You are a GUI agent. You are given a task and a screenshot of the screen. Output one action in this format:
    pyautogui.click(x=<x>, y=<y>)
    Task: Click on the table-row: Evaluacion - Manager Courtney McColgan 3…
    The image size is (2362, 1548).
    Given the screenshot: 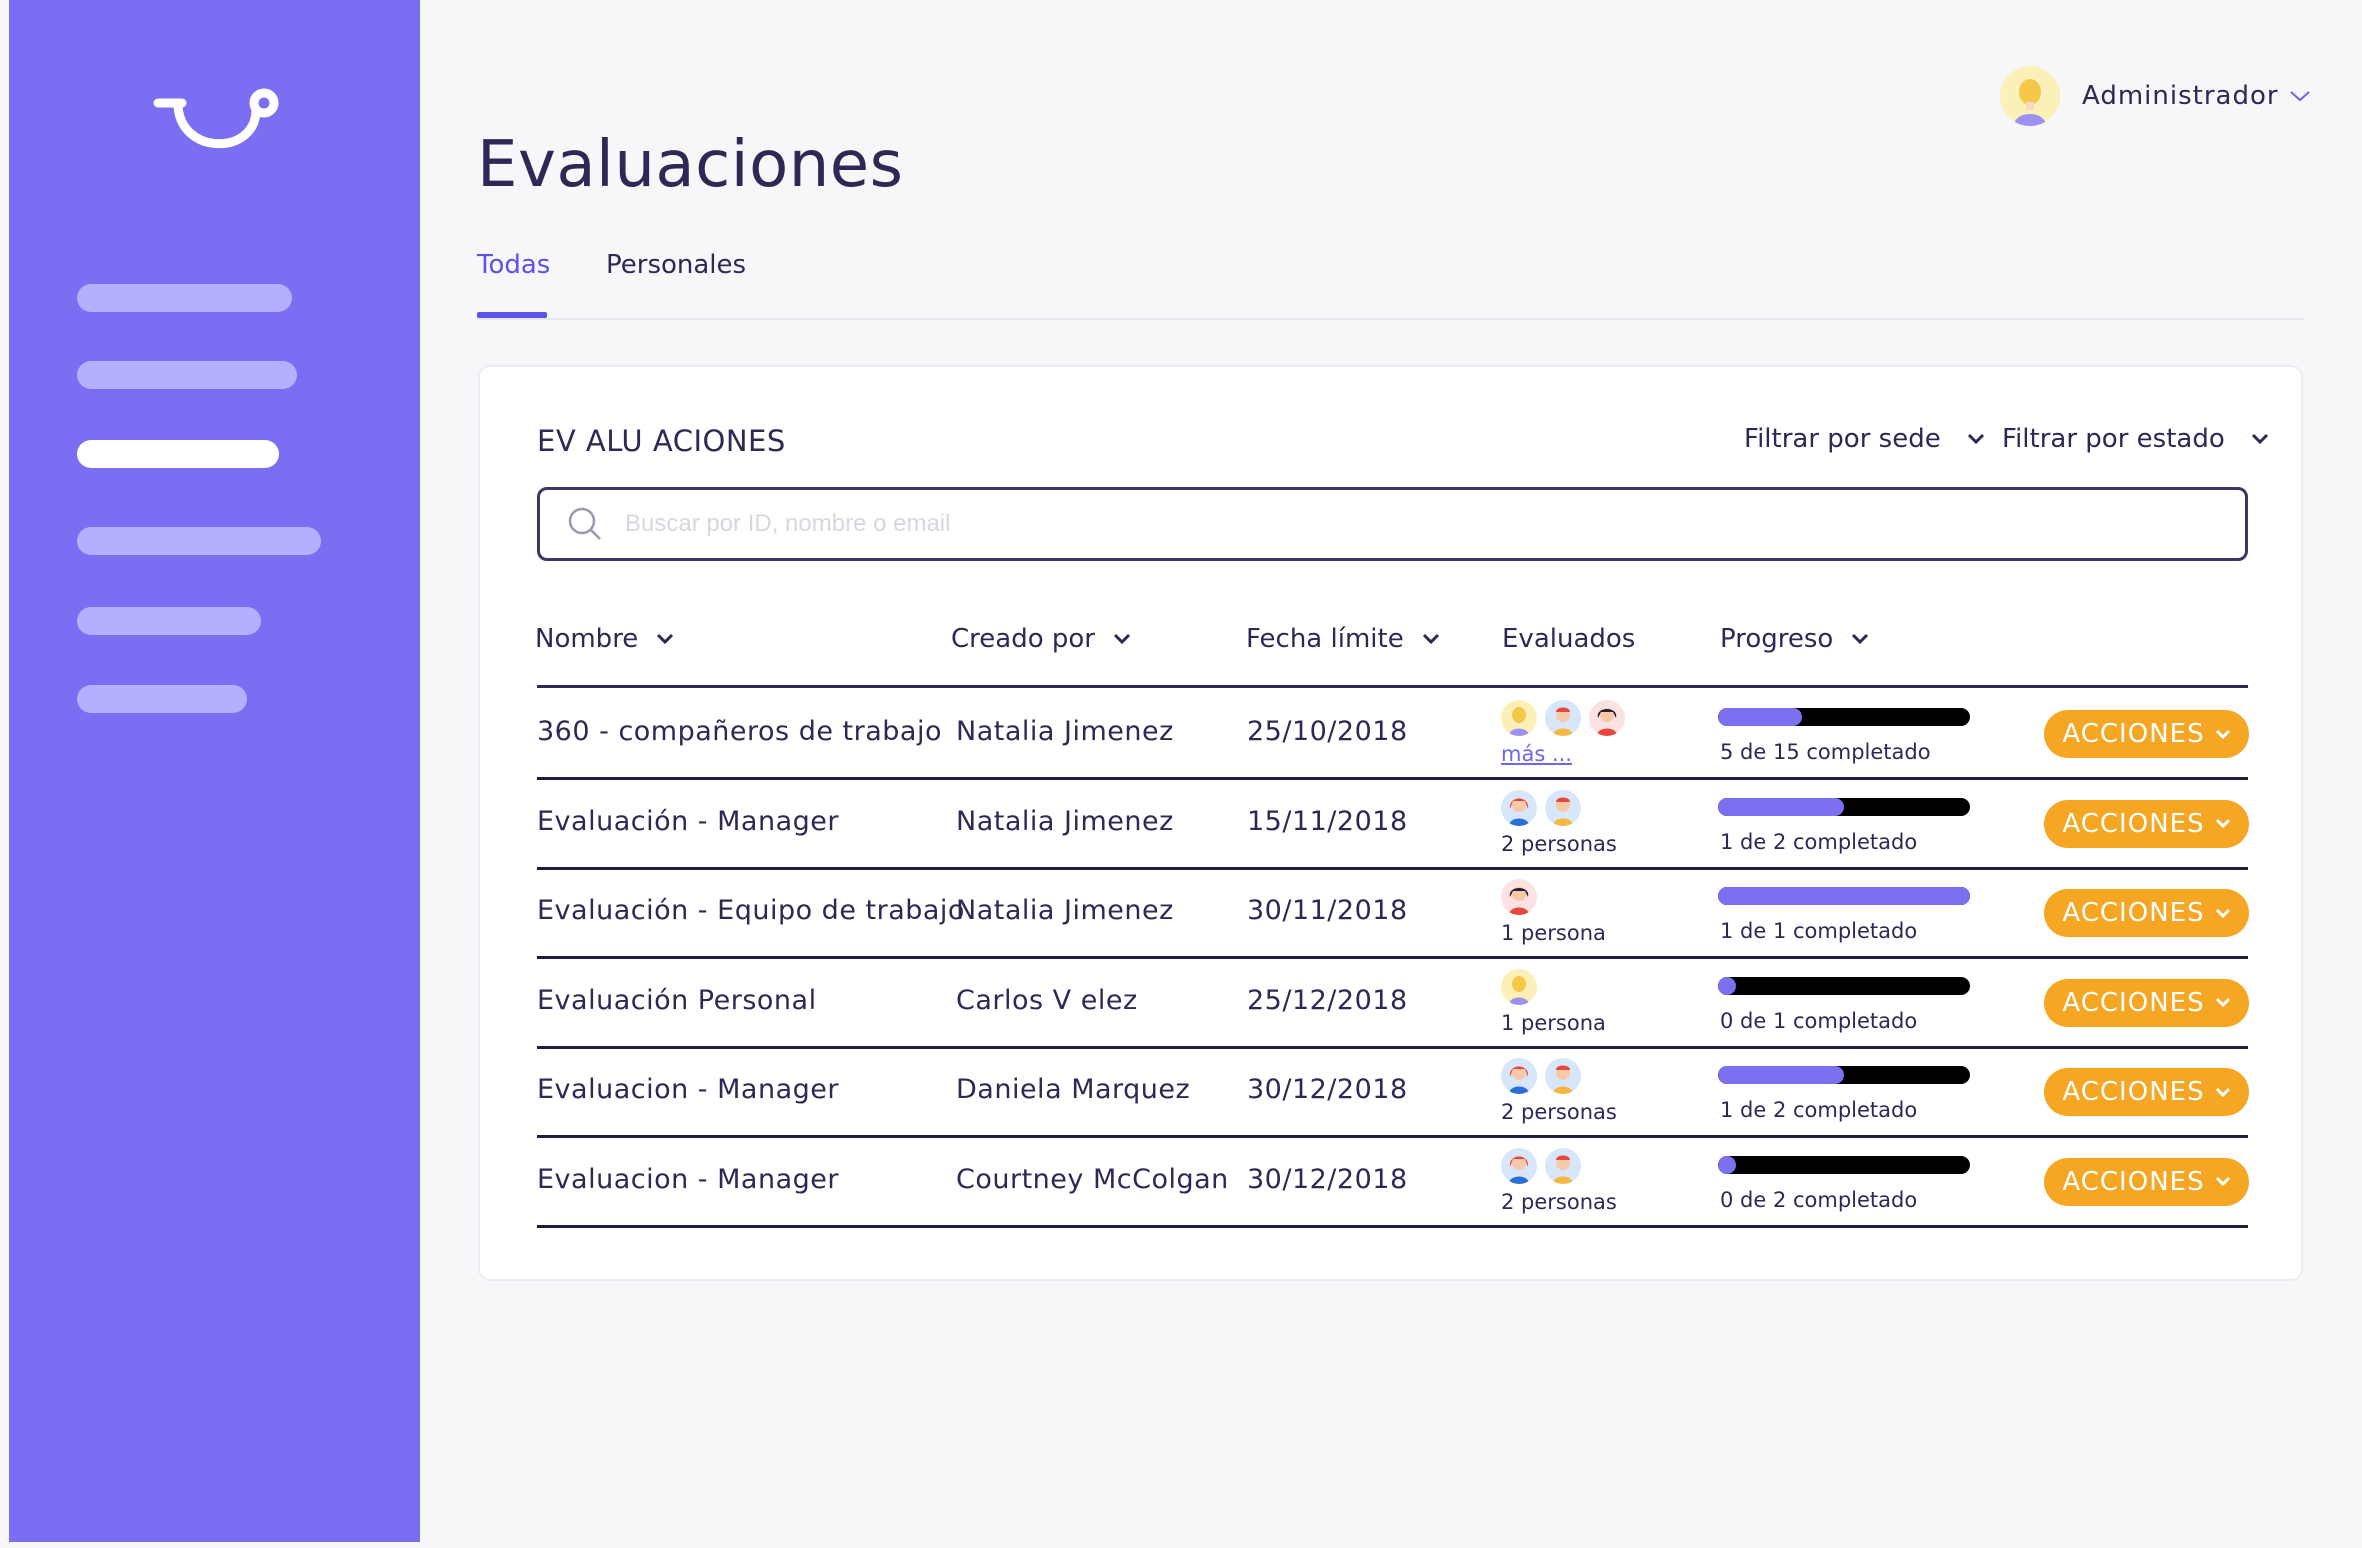 What is the action you would take?
    pyautogui.click(x=1393, y=1183)
    